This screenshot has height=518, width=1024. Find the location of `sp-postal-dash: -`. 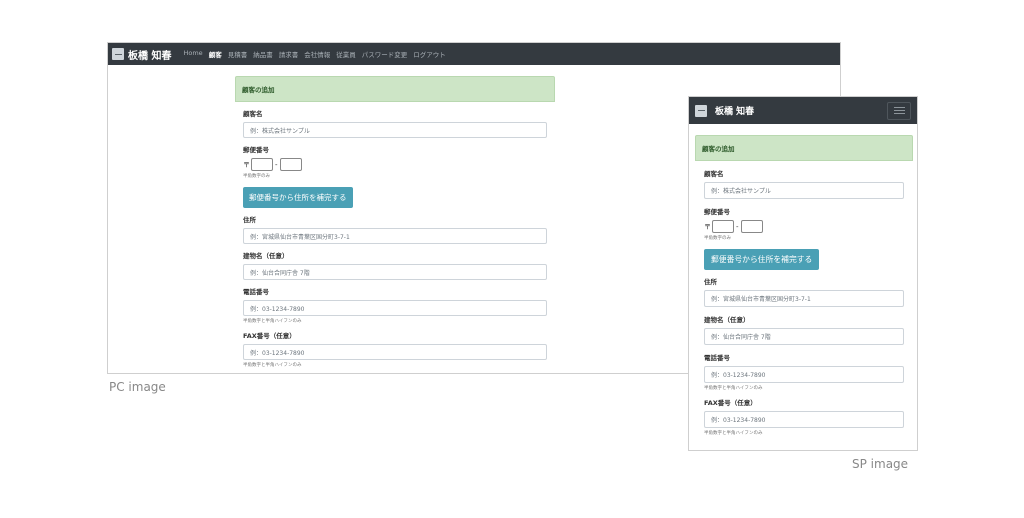

sp-postal-dash: - is located at coordinates (737, 226).